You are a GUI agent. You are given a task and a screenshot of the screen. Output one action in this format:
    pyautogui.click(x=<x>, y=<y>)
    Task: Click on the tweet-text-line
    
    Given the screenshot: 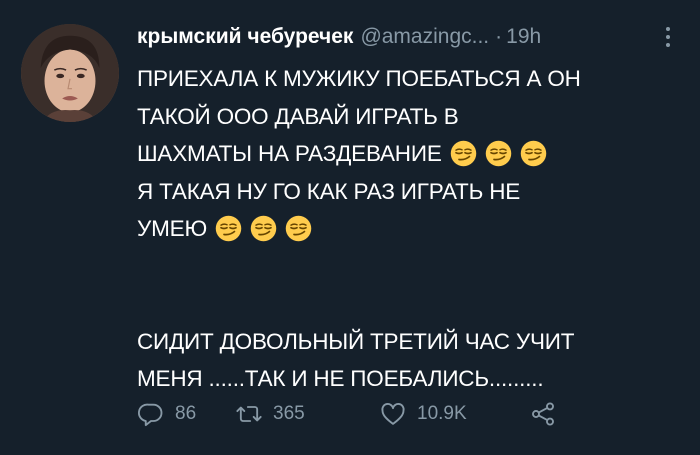 What is the action you would take?
    pyautogui.click(x=409, y=285)
    